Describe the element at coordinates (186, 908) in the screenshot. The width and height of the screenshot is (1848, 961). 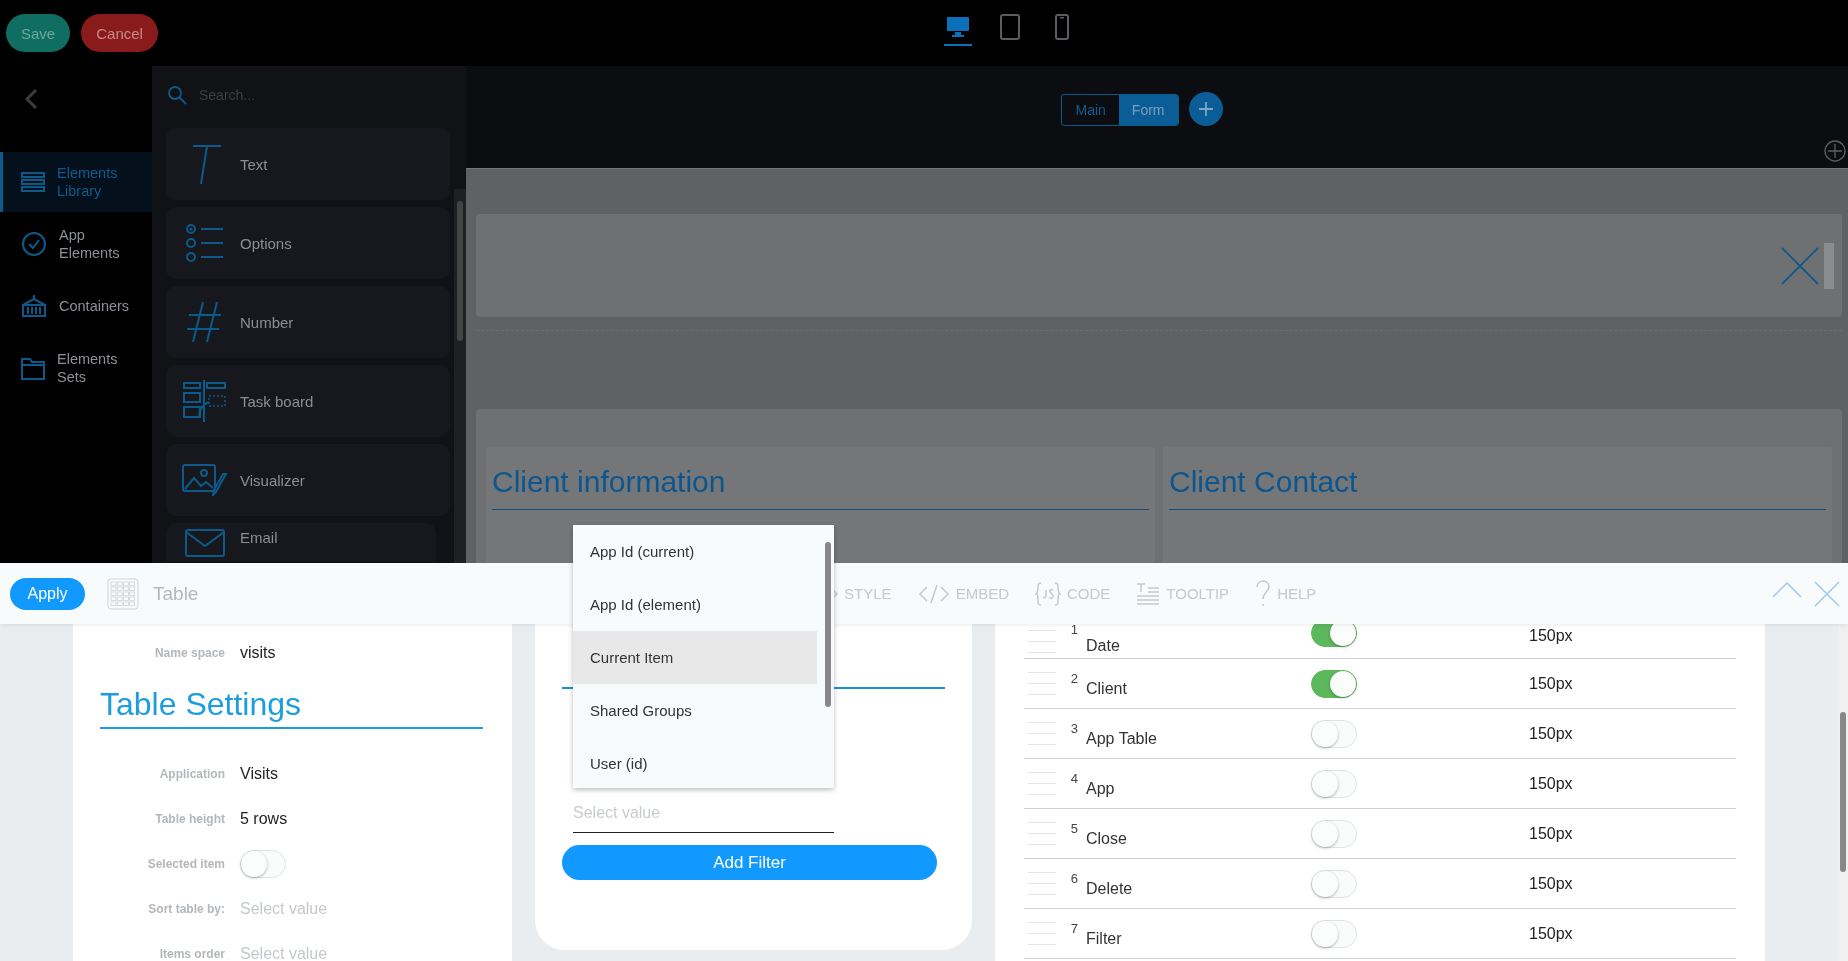
I see `field-label: Sort table by:` at that location.